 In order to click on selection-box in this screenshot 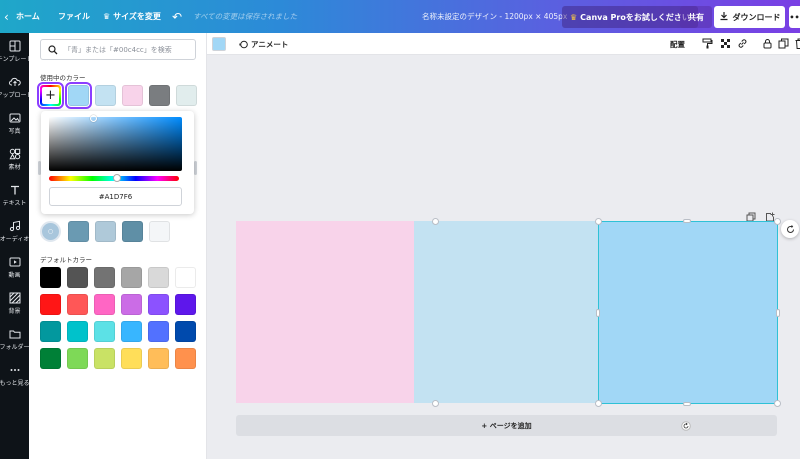, I will do `click(688, 312)`.